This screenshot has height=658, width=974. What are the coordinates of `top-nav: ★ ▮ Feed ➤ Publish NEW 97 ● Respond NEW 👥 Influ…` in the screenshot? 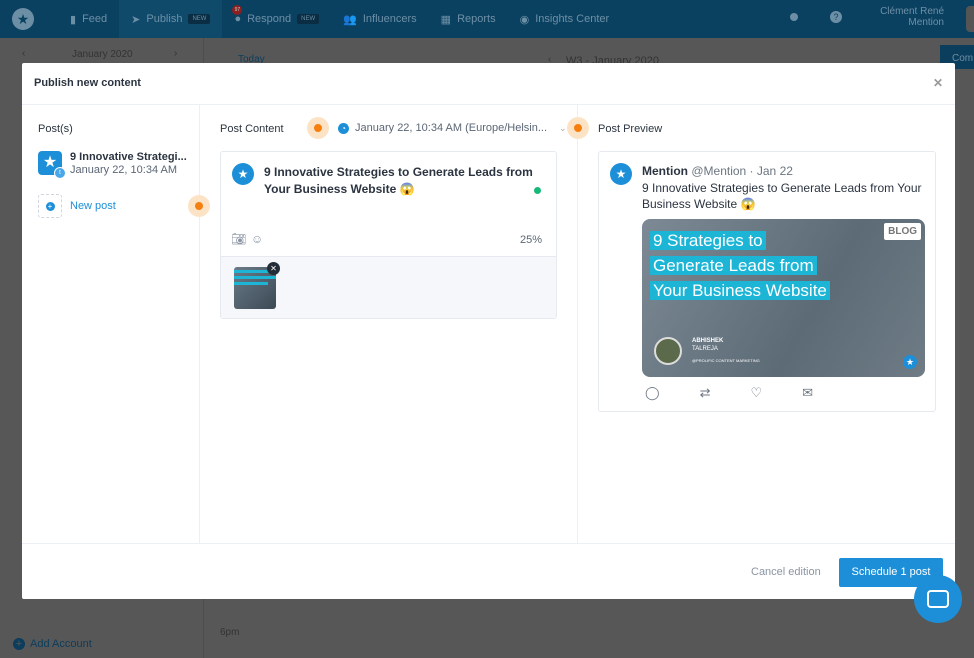 It's located at (487, 19).